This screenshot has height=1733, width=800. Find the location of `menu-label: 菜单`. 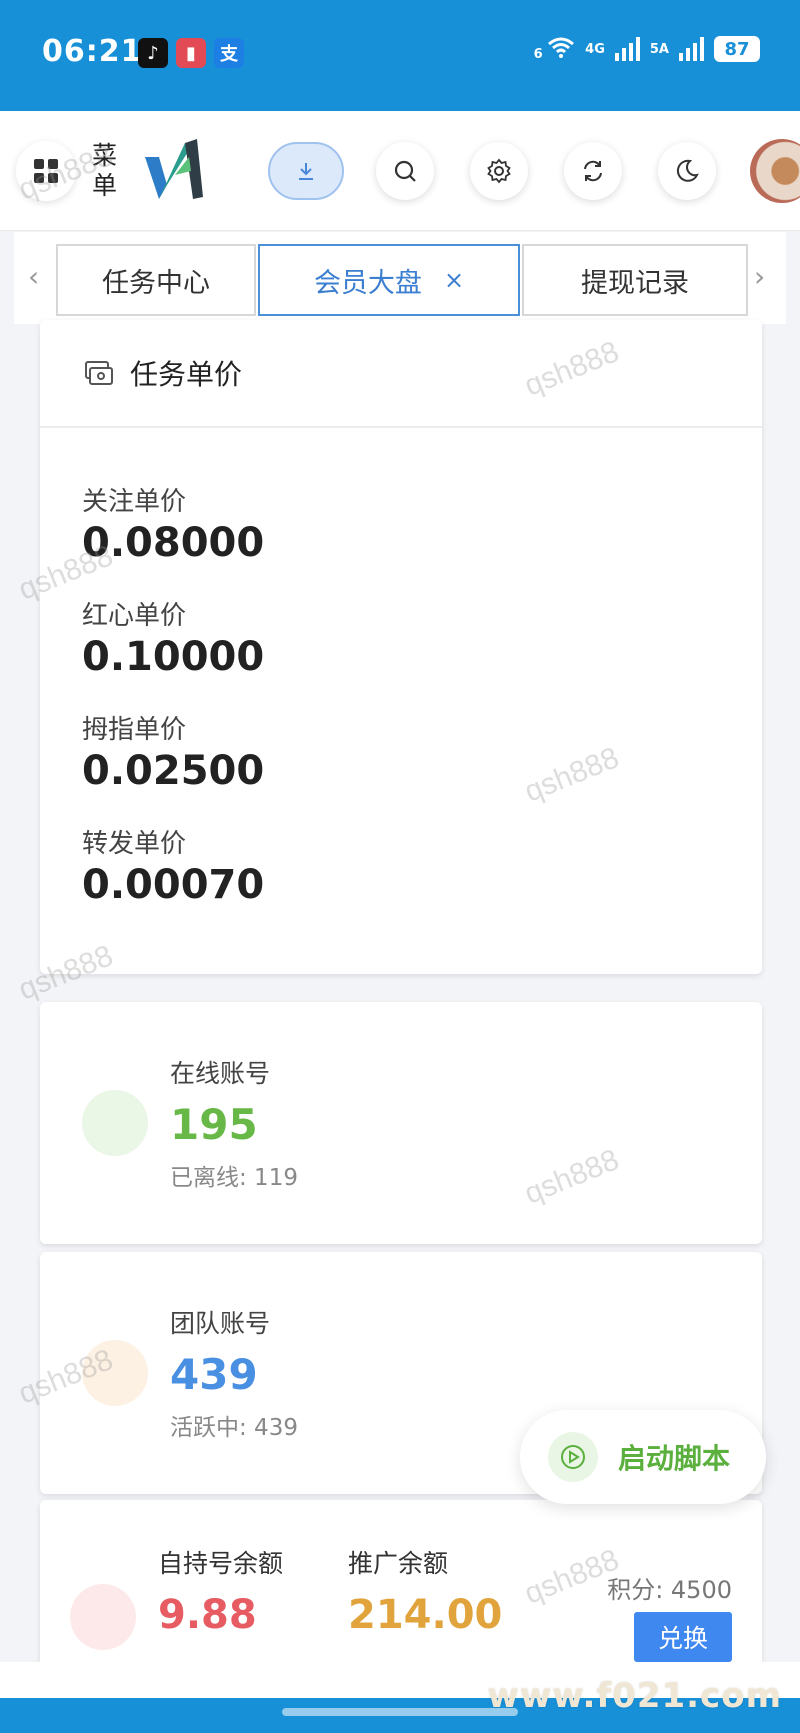

menu-label: 菜单 is located at coordinates (105, 171).